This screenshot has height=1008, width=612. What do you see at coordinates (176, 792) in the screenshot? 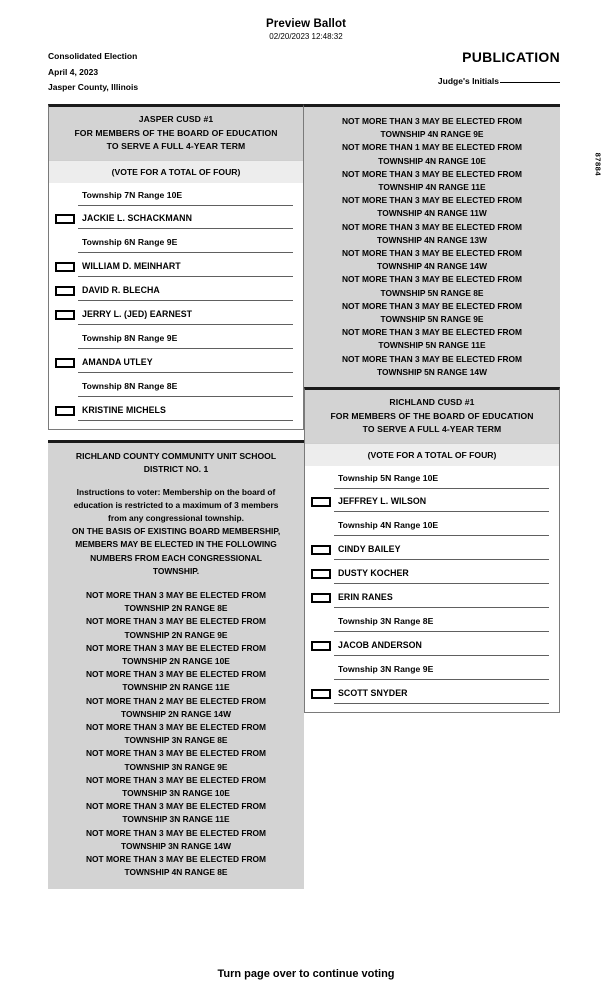
I see `limit-line-2: TOWNSHIP 3N RANGE 10E` at bounding box center [176, 792].